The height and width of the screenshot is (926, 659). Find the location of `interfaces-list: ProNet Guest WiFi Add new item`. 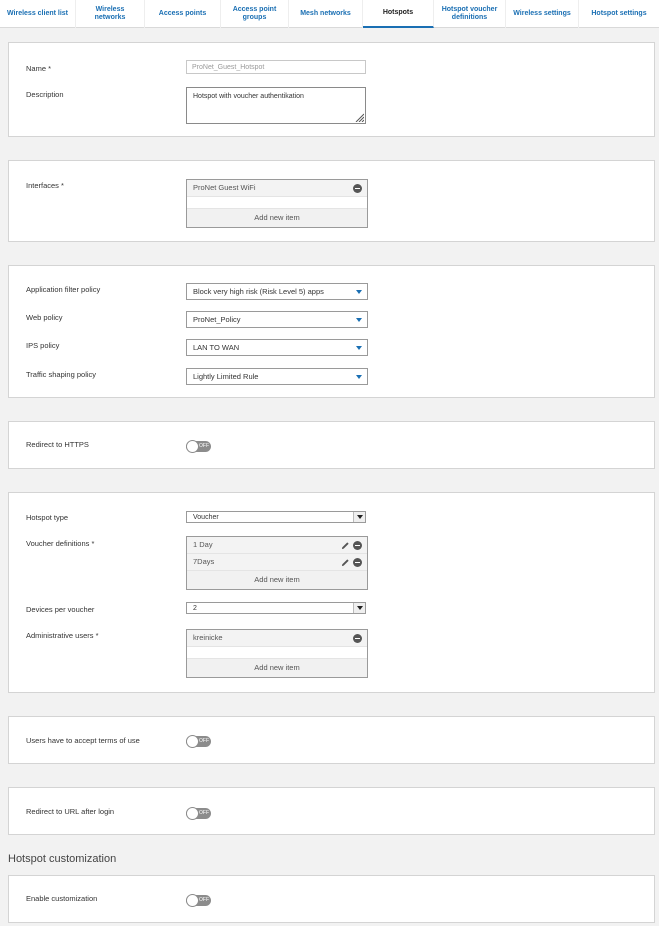

interfaces-list: ProNet Guest WiFi Add new item is located at coordinates (277, 203).